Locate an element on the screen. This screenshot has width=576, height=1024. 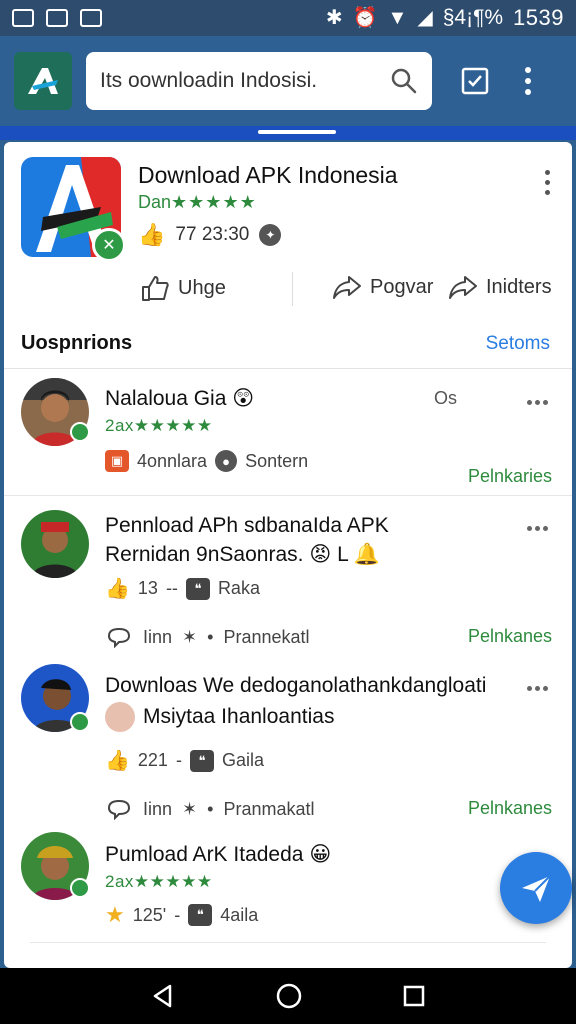
mail-icon is located at coordinates (57, 18).